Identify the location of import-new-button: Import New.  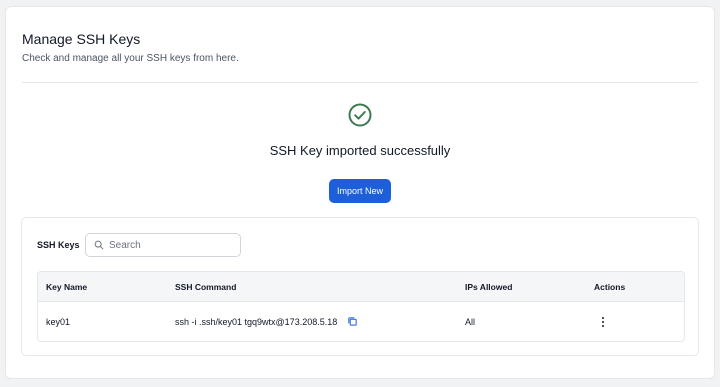
(360, 191).